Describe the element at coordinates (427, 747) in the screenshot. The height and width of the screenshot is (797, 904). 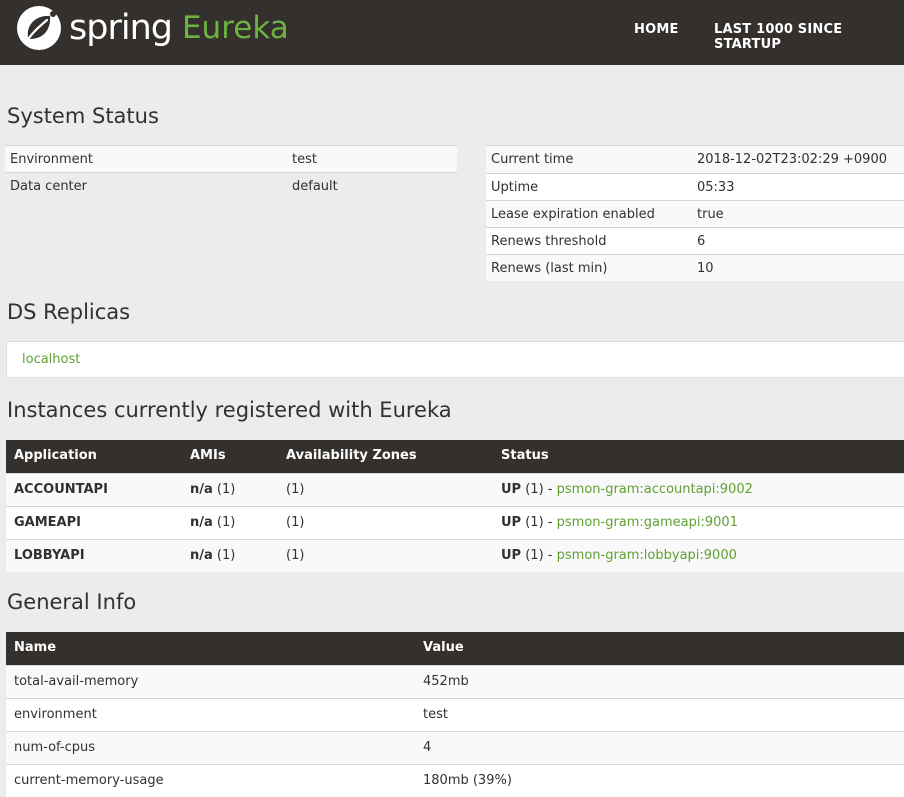
I see `info-value: 4` at that location.